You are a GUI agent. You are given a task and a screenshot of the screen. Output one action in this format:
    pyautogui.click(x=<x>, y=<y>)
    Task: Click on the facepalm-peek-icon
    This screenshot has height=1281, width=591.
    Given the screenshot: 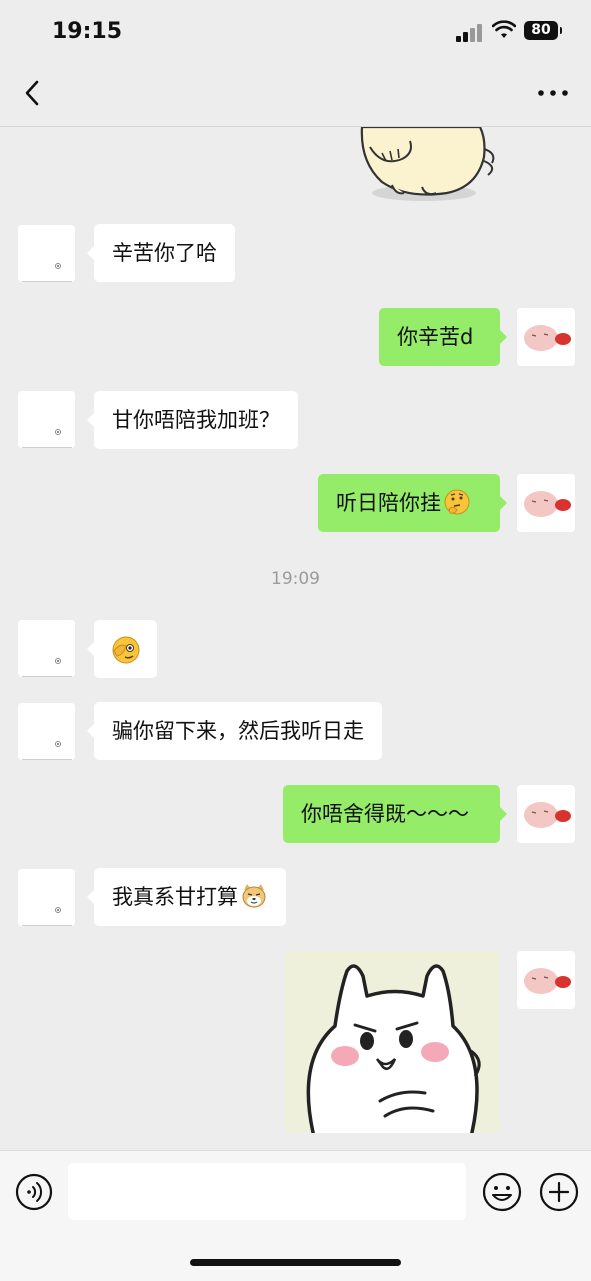 What is the action you would take?
    pyautogui.click(x=126, y=650)
    